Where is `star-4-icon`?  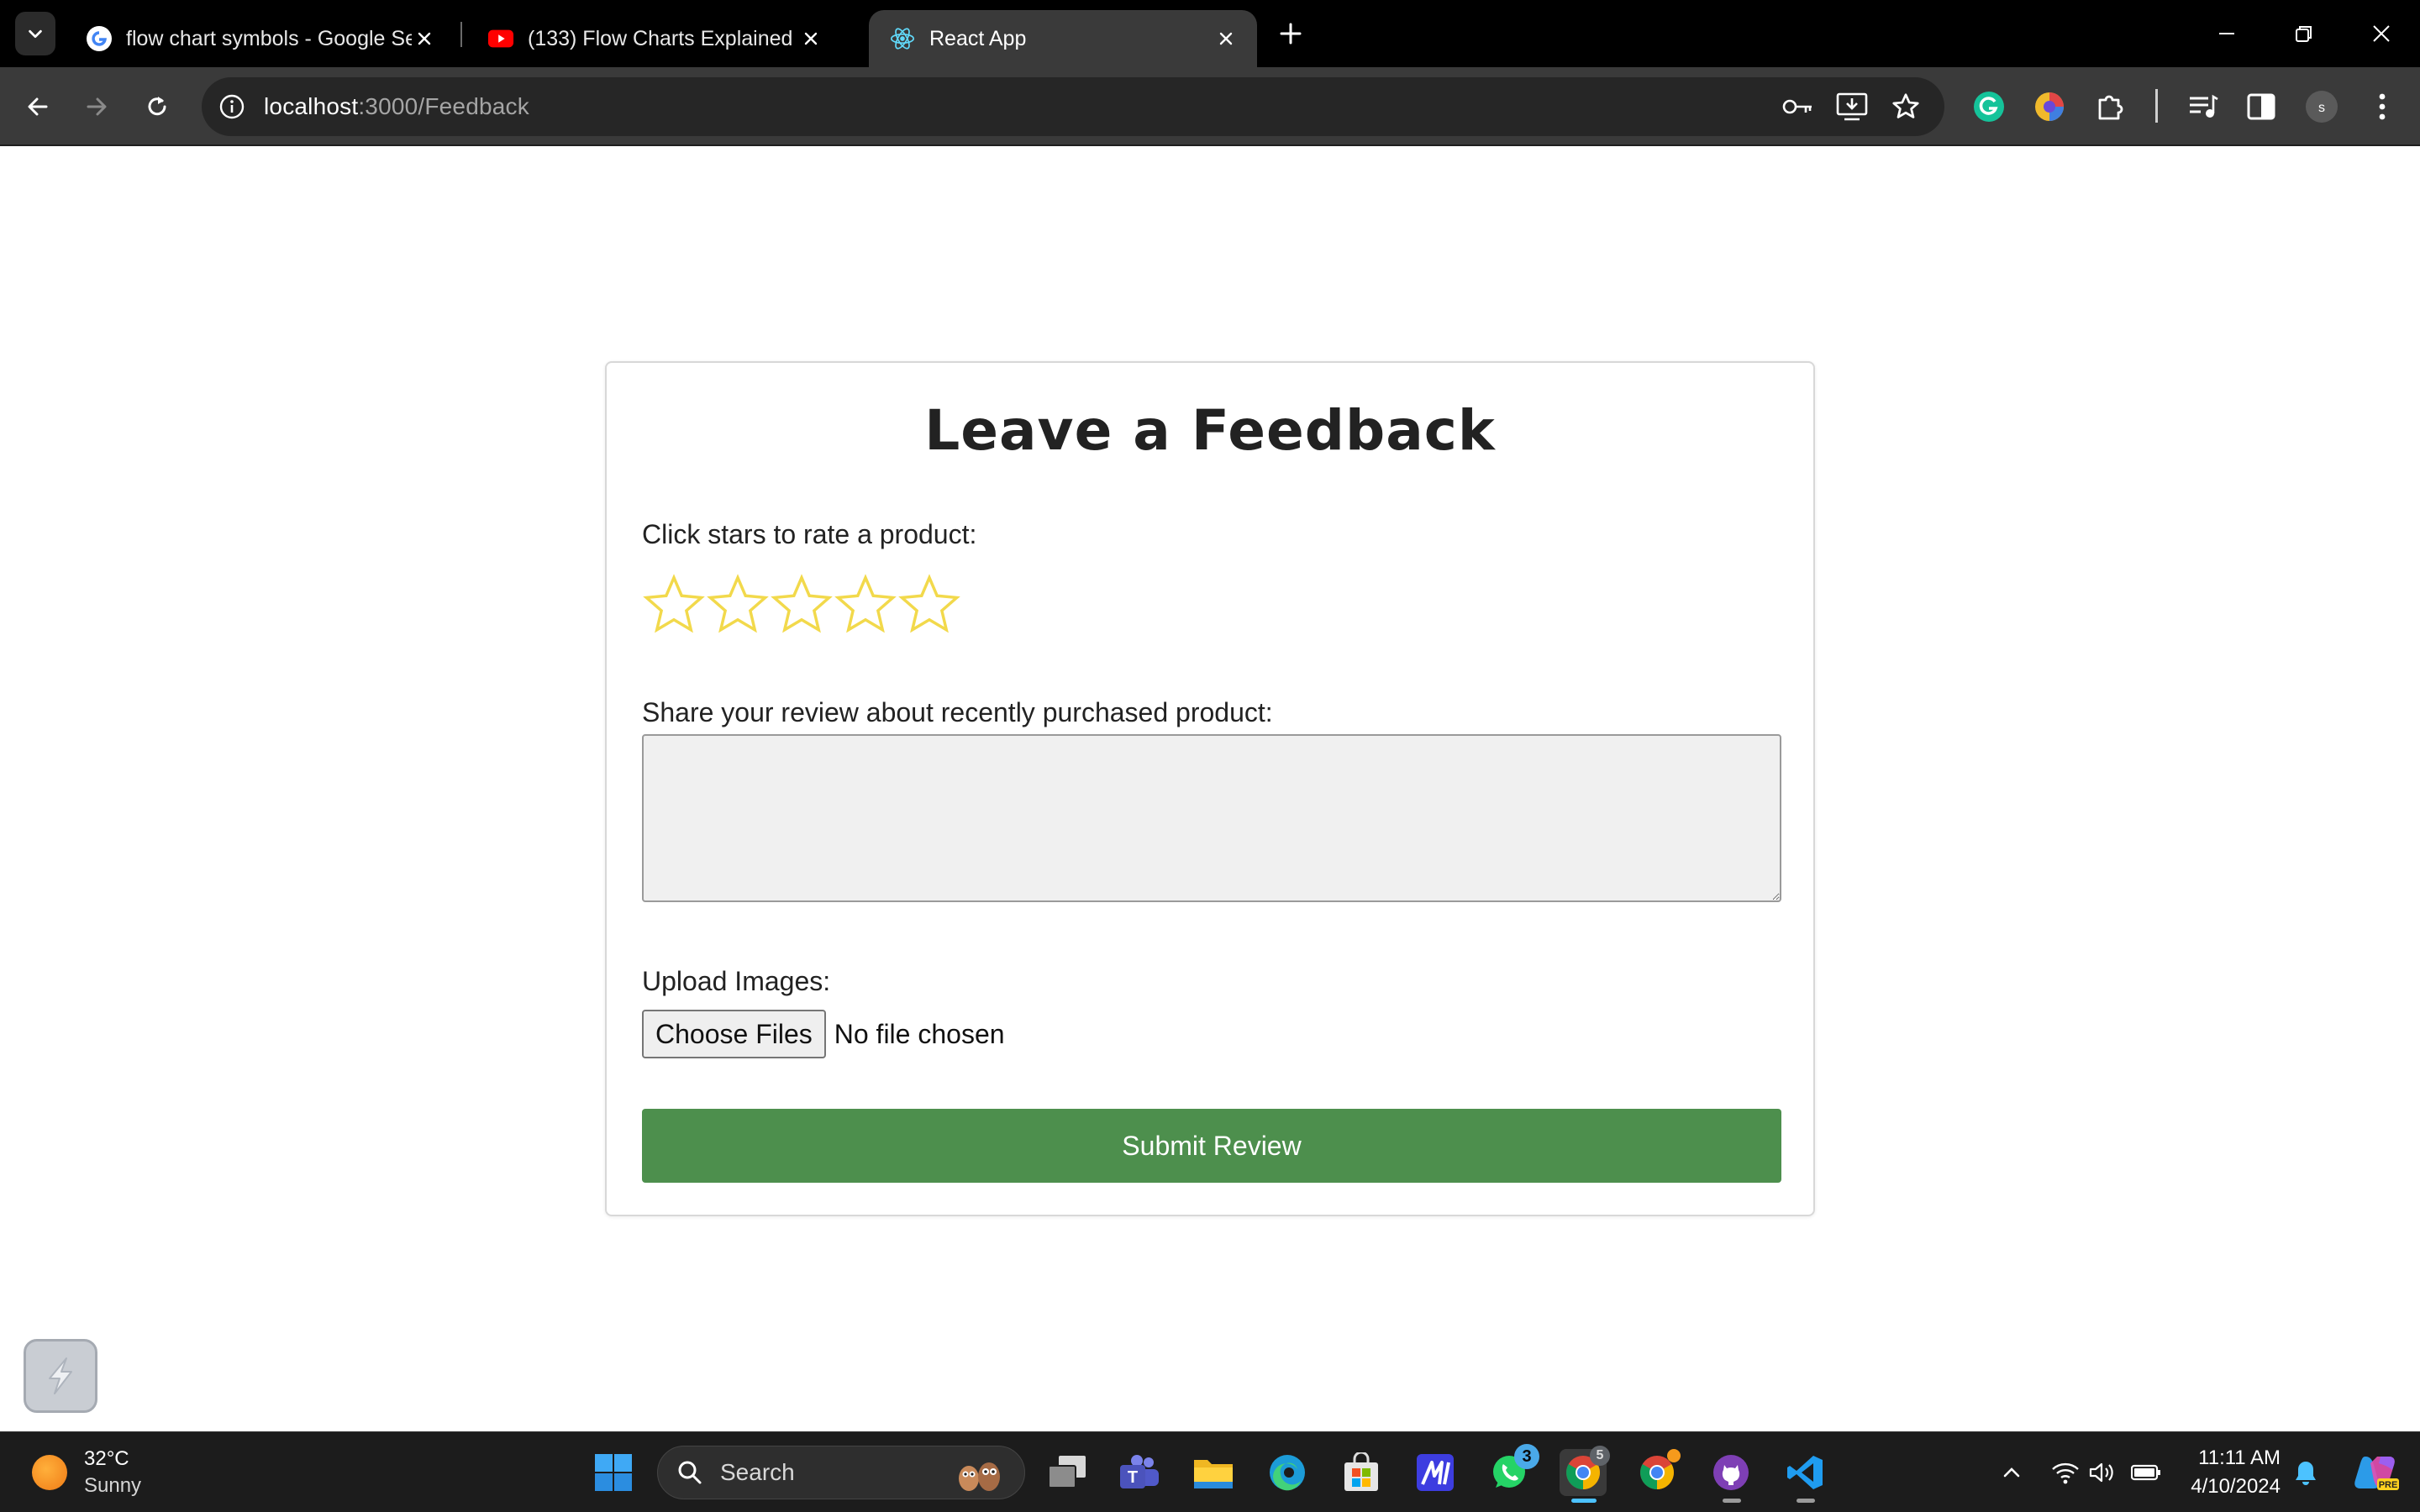
star-4-icon is located at coordinates (866, 605).